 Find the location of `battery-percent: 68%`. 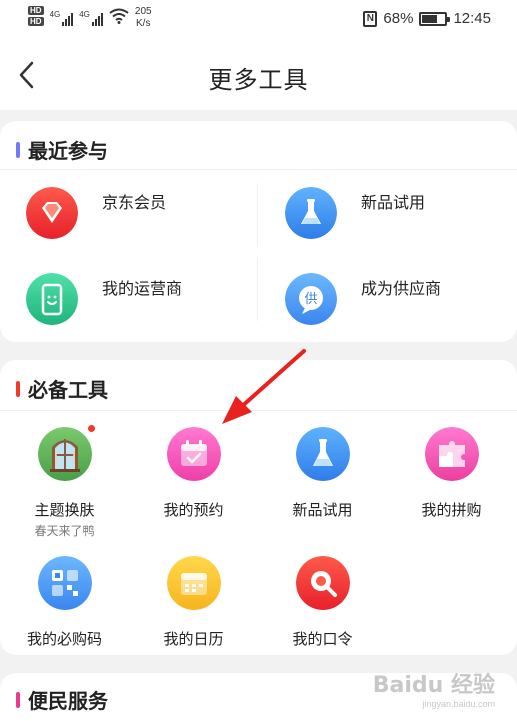

battery-percent: 68% is located at coordinates (398, 18).